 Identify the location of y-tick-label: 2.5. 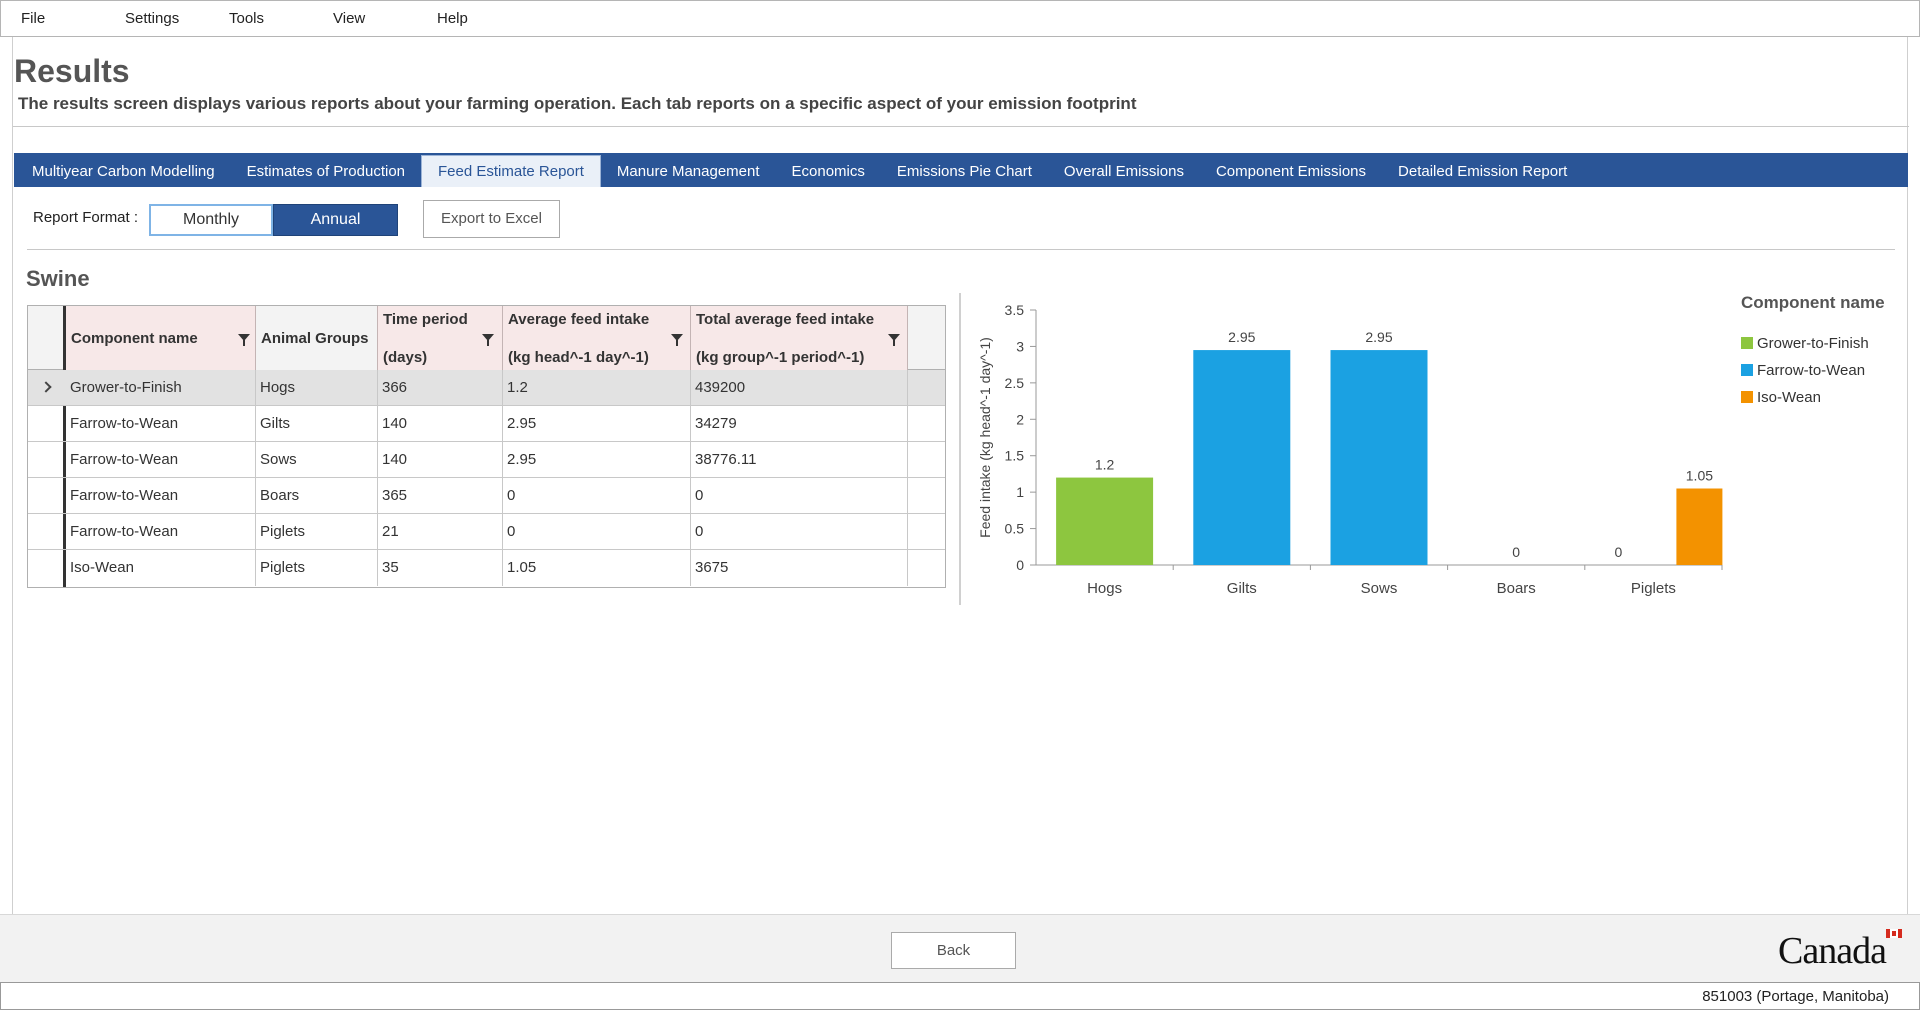
(1015, 383).